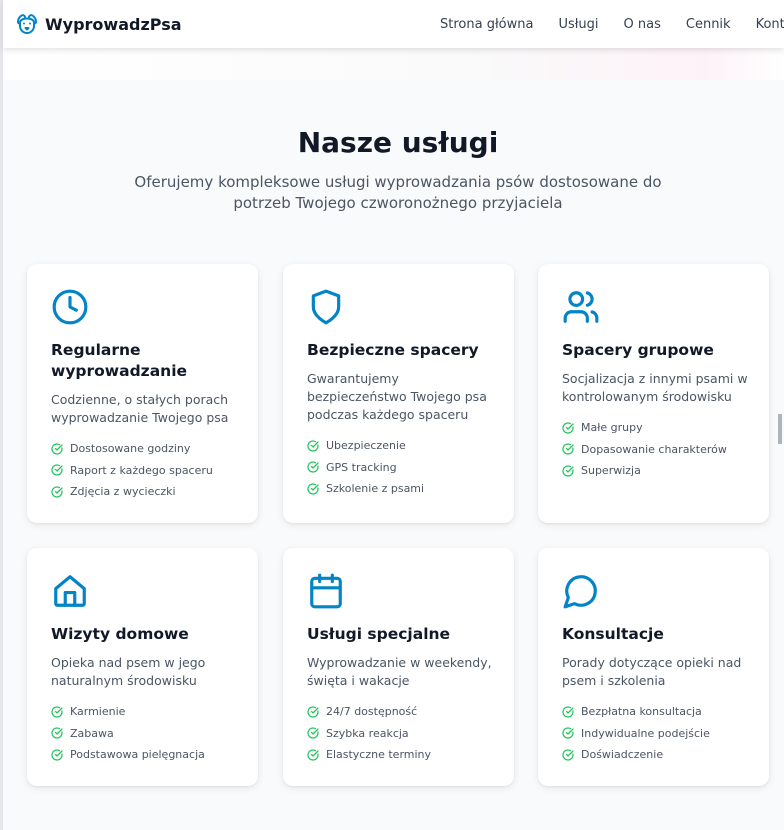 This screenshot has width=784, height=830. What do you see at coordinates (372, 712) in the screenshot?
I see `feature-label: 24/7 dostępność` at bounding box center [372, 712].